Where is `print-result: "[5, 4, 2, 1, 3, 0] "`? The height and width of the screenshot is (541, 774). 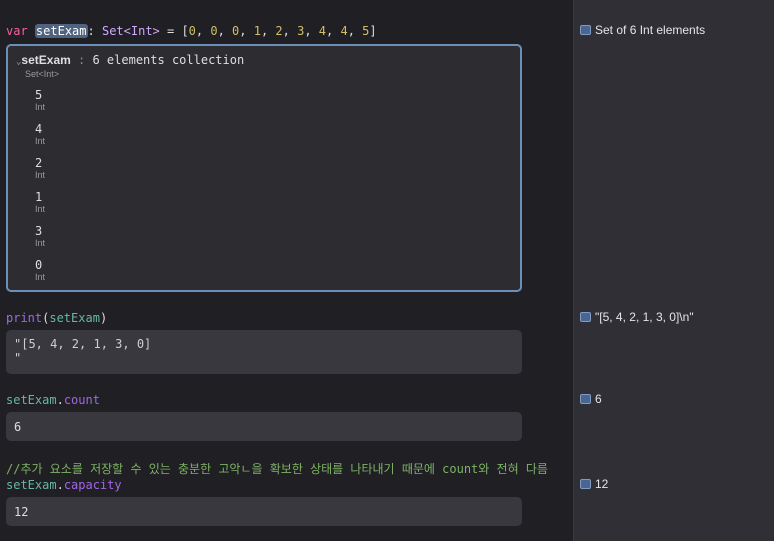
print-result: "[5, 4, 2, 1, 3, 0] " is located at coordinates (264, 352).